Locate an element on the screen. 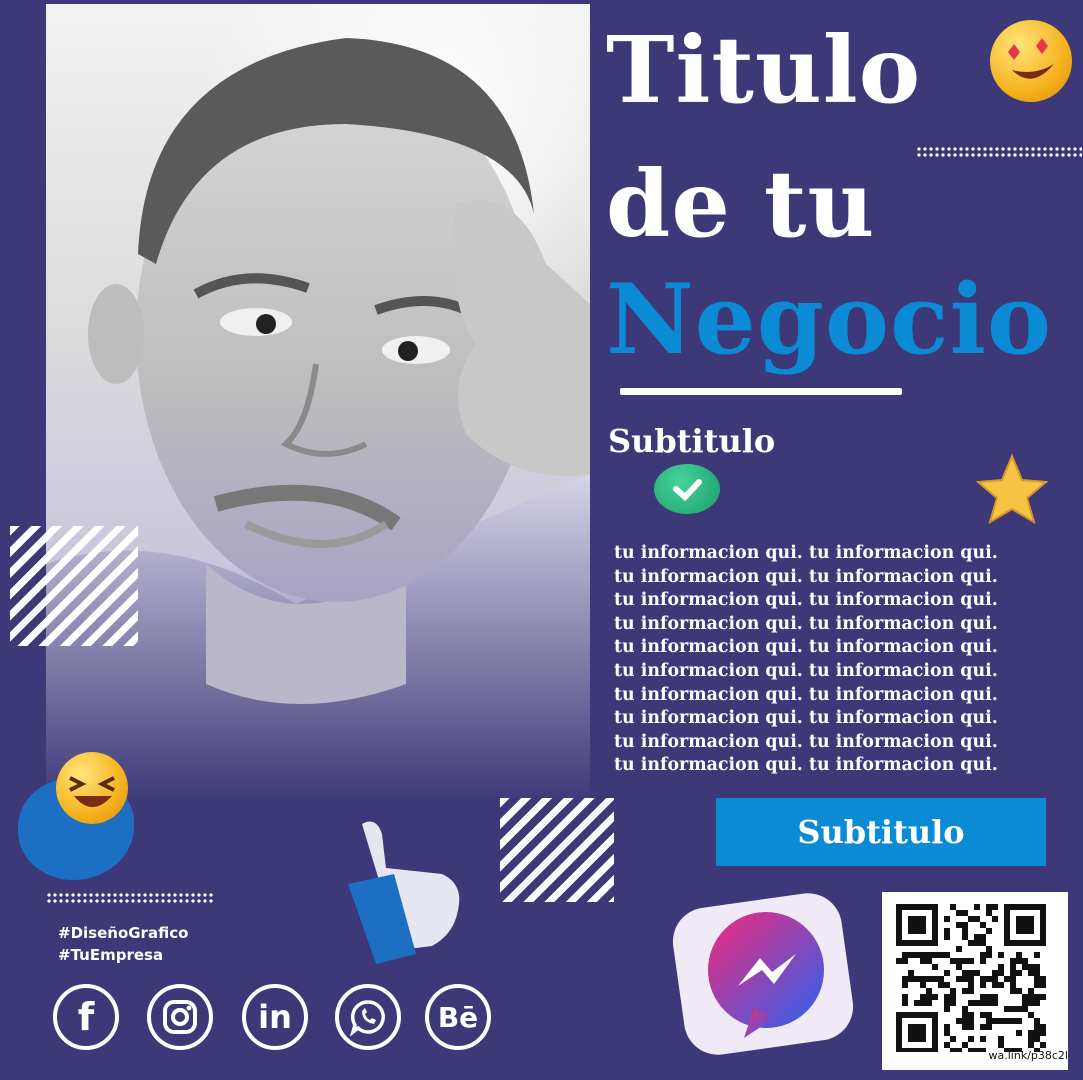 Image resolution: width=1083 pixels, height=1080 pixels. facebook-icon: f is located at coordinates (86, 1017).